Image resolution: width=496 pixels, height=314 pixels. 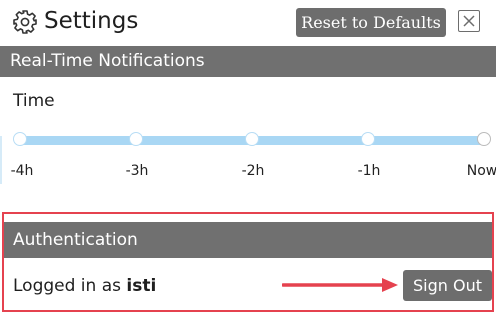 What do you see at coordinates (34, 101) in the screenshot?
I see `time-label: Time` at bounding box center [34, 101].